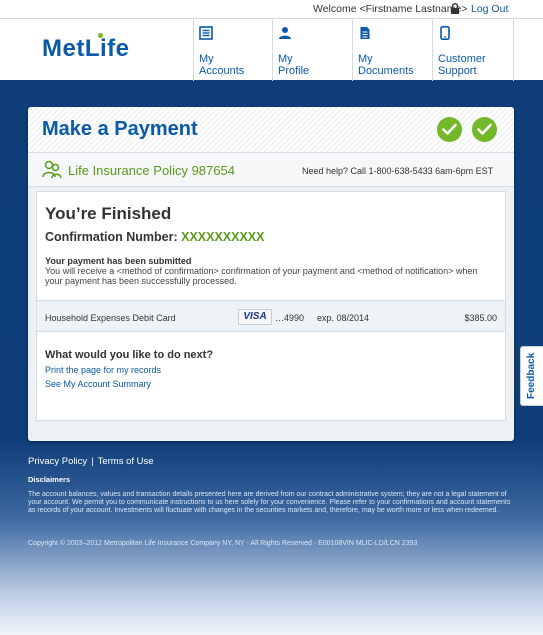 The width and height of the screenshot is (543, 635). Describe the element at coordinates (390, 9) in the screenshot. I see `welcome-text: Welcome <Firstname Lastname>` at that location.